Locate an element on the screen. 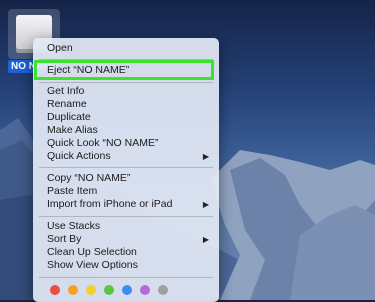 The height and width of the screenshot is (302, 375). menu-item-open: Open is located at coordinates (128, 48).